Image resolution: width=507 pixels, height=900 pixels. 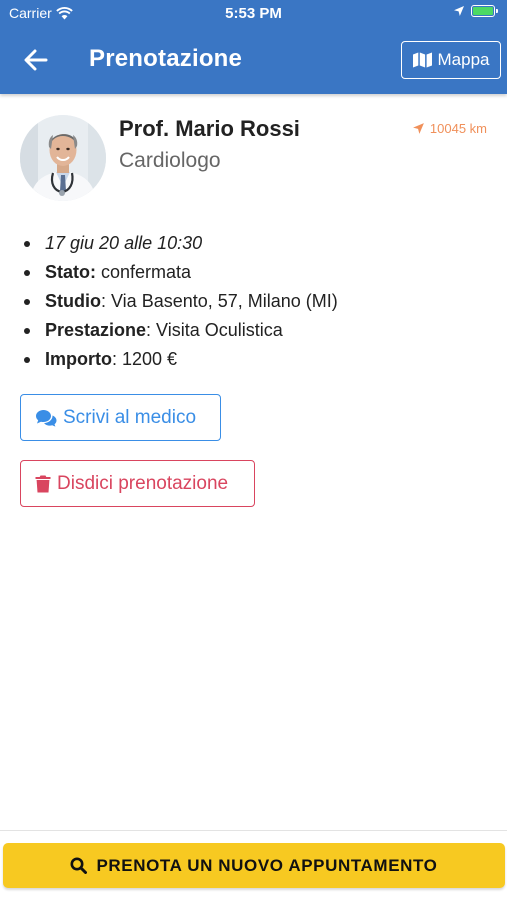 I want to click on doctor-photo, so click(x=63, y=158).